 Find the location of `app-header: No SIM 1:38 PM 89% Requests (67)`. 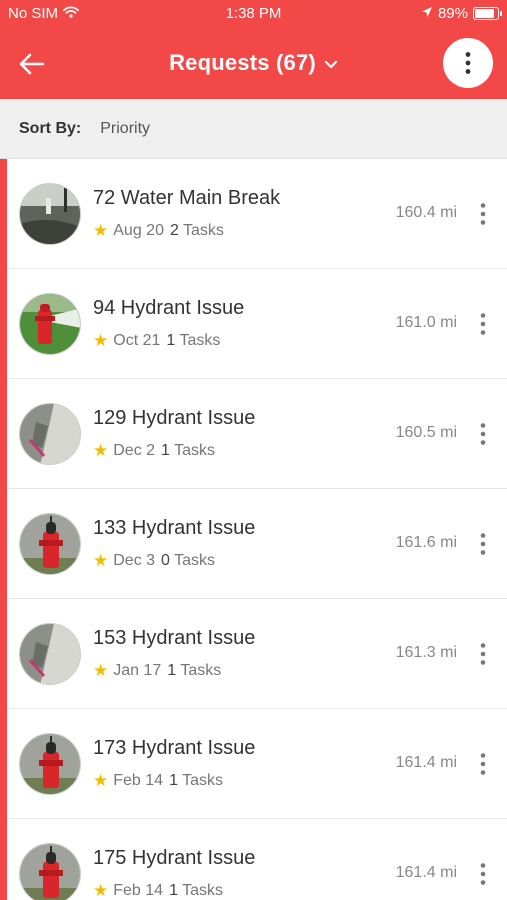

app-header: No SIM 1:38 PM 89% Requests (67) is located at coordinates (253, 49).